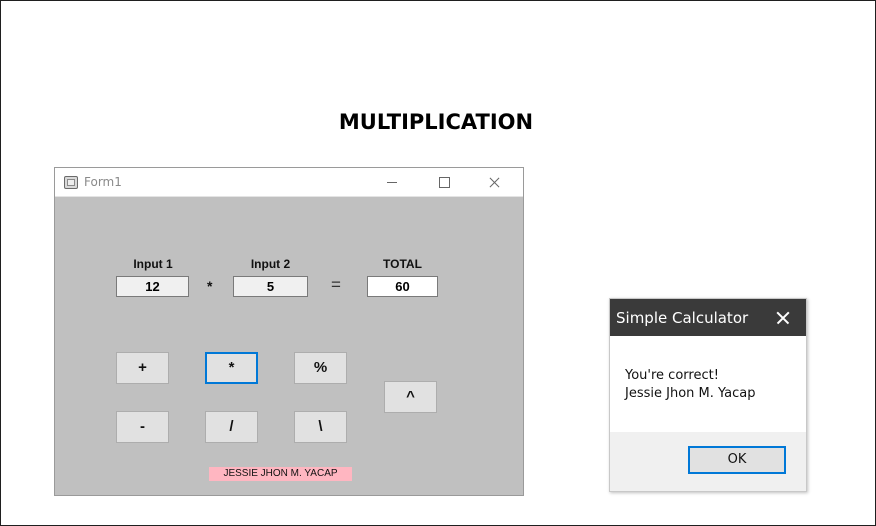 This screenshot has width=876, height=526. What do you see at coordinates (737, 460) in the screenshot?
I see `ok-button: OK` at bounding box center [737, 460].